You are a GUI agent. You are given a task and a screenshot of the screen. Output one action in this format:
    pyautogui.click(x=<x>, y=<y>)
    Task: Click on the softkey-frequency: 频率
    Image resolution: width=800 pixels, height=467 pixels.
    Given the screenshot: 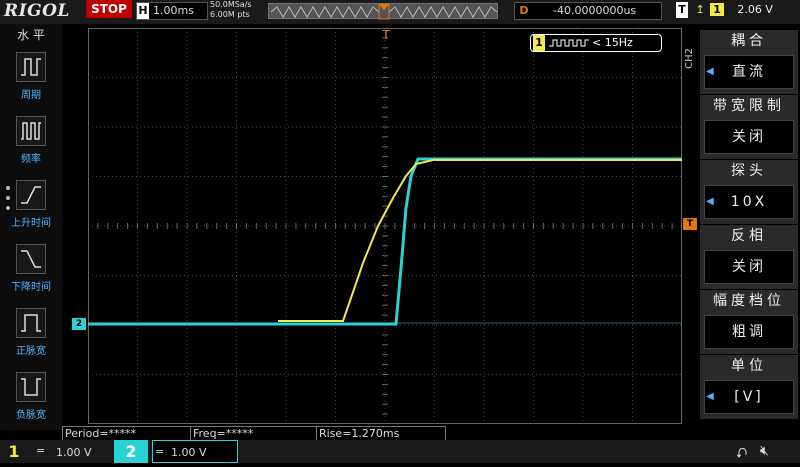 What is the action you would take?
    pyautogui.click(x=31, y=140)
    